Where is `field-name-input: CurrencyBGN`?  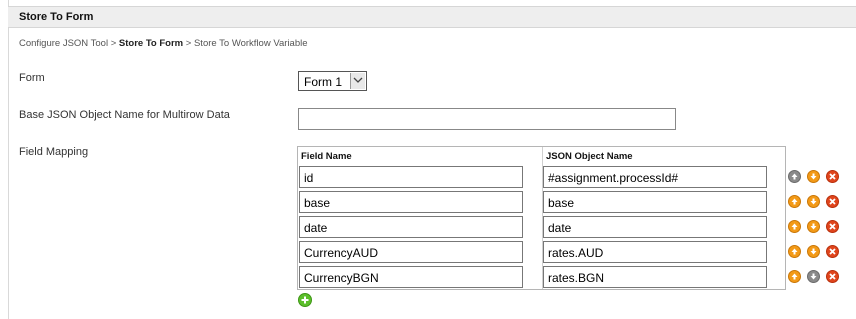
field-name-input: CurrencyBGN is located at coordinates (411, 277).